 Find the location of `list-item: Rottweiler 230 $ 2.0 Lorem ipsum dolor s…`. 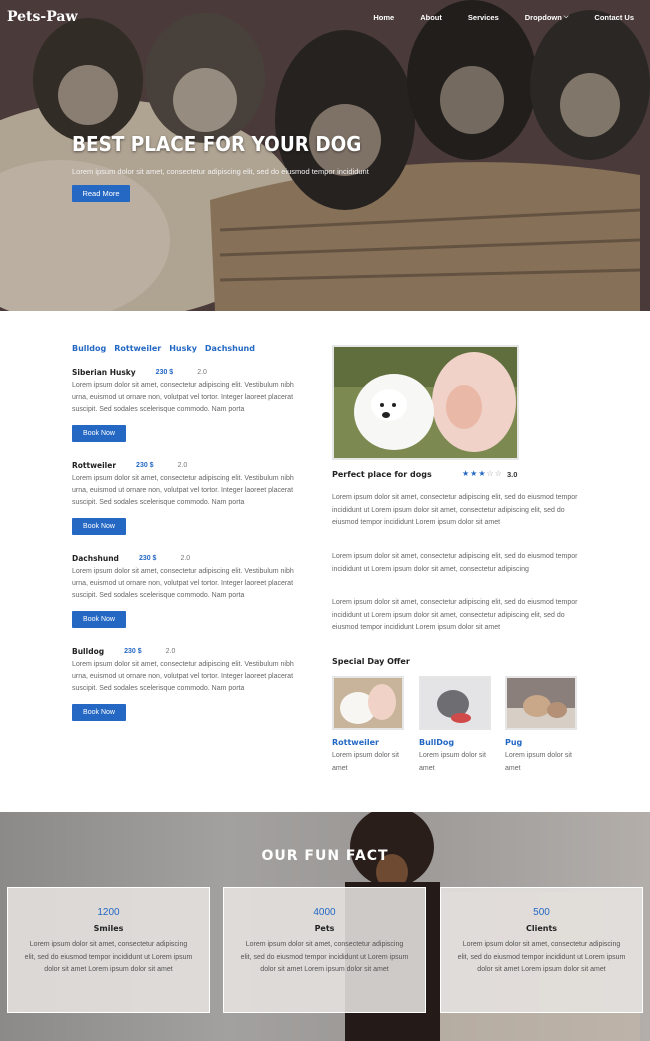

list-item: Rottweiler 230 $ 2.0 Lorem ipsum dolor s… is located at coordinates (190, 497).